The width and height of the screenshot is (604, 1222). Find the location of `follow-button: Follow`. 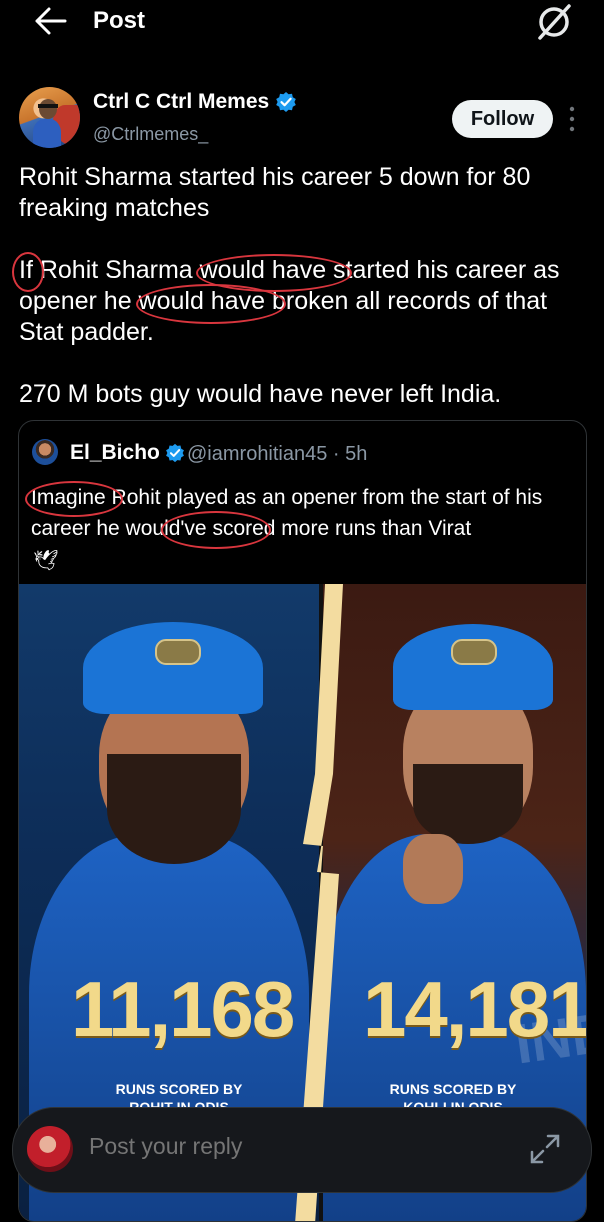

follow-button: Follow is located at coordinates (502, 119).